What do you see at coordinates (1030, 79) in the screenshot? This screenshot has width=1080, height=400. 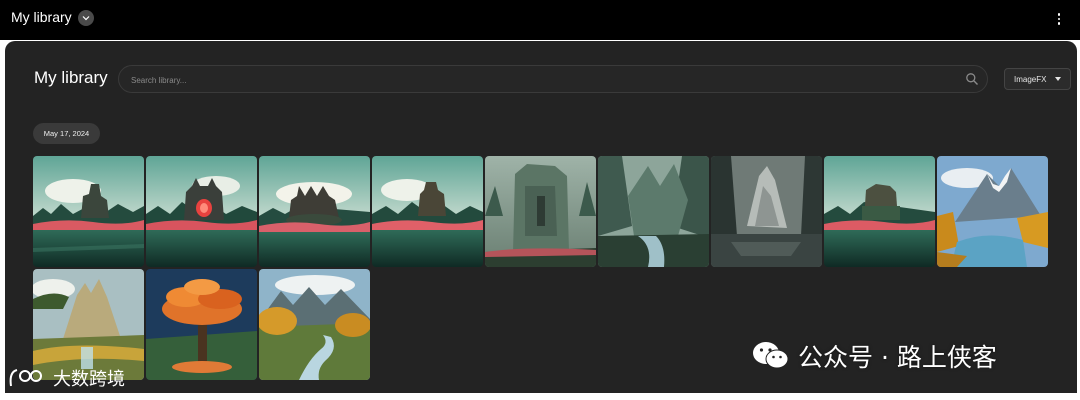 I see `source-dropdown-label: ImageFX` at bounding box center [1030, 79].